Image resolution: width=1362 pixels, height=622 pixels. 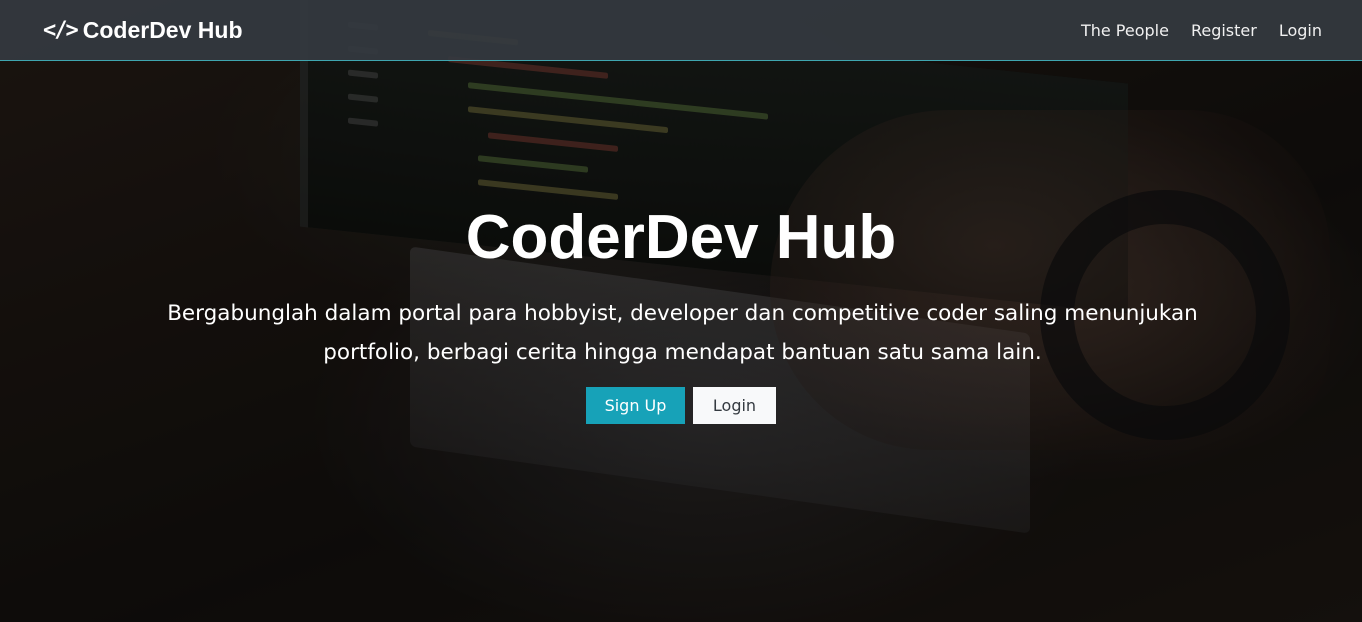 I want to click on nav-link-the-people: The People, so click(x=1125, y=30).